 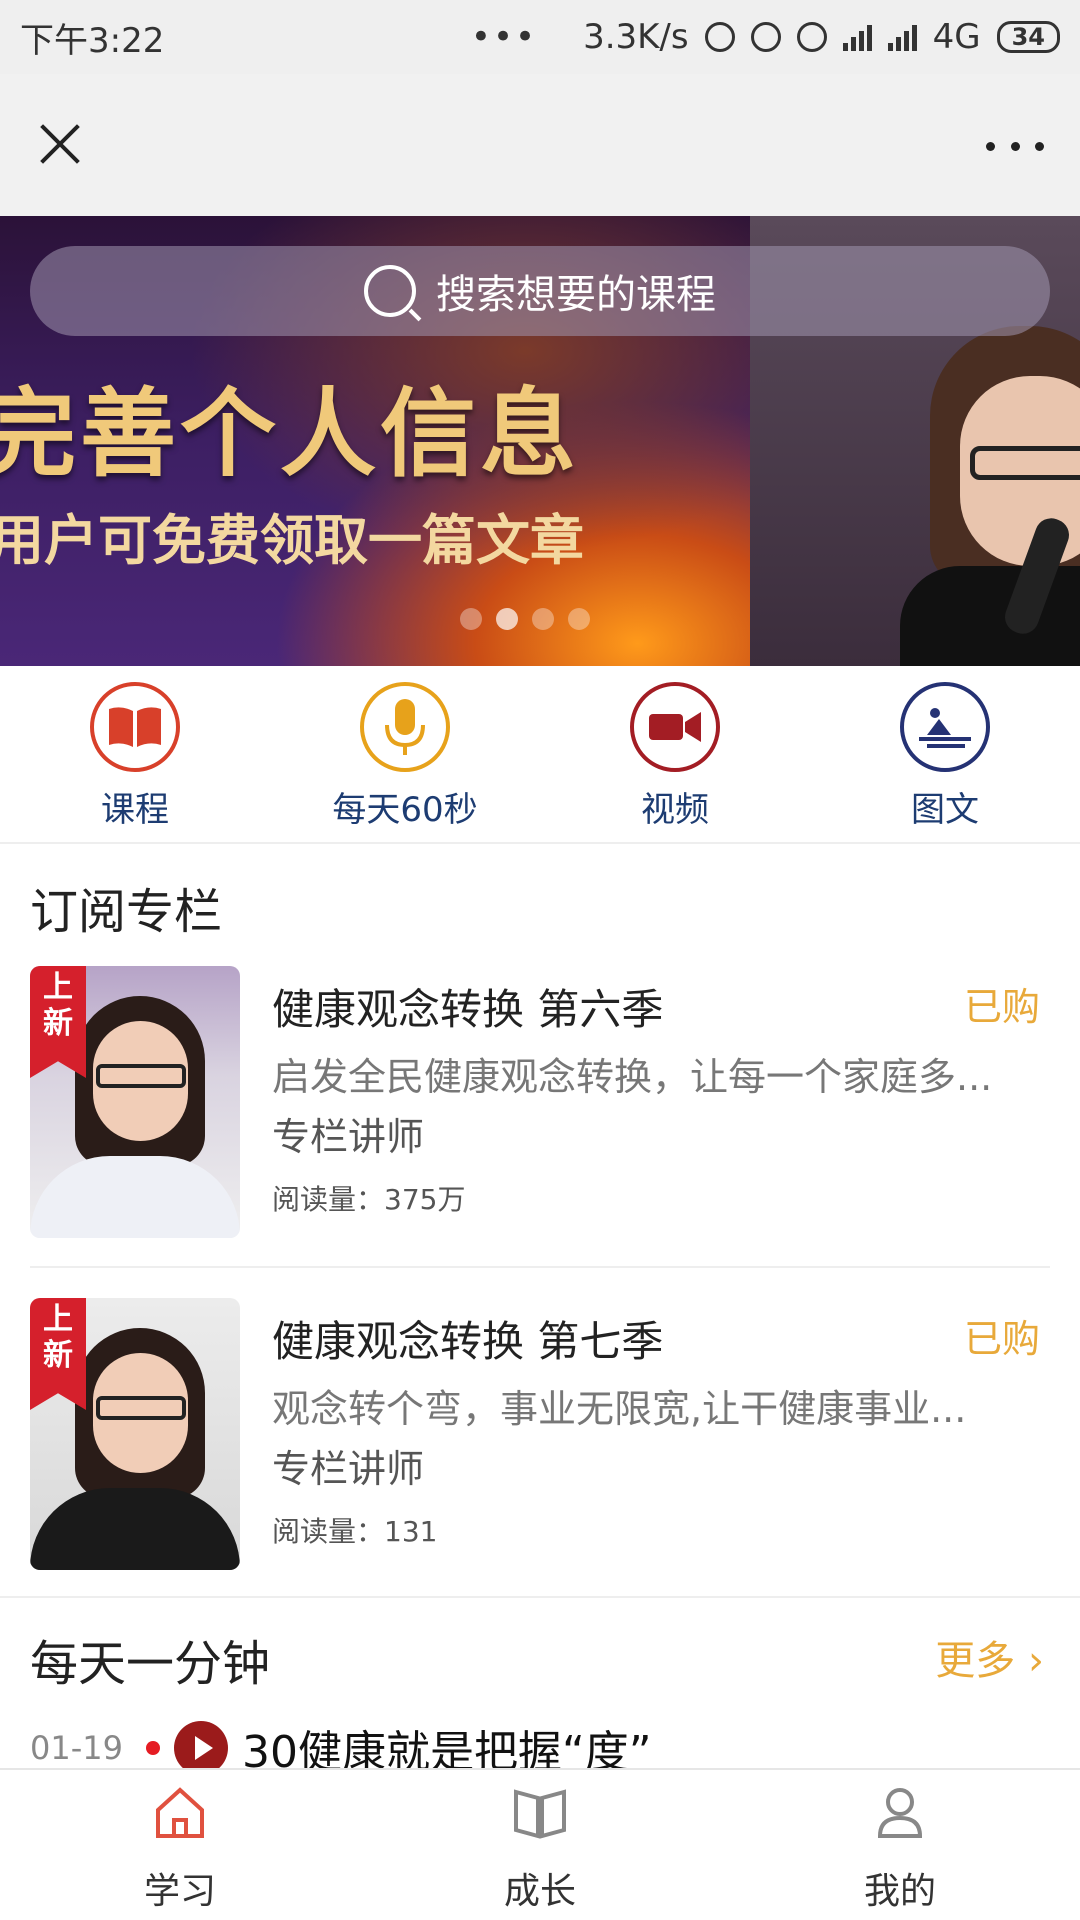 I want to click on menu-label-imagetext: 图文, so click(x=945, y=810).